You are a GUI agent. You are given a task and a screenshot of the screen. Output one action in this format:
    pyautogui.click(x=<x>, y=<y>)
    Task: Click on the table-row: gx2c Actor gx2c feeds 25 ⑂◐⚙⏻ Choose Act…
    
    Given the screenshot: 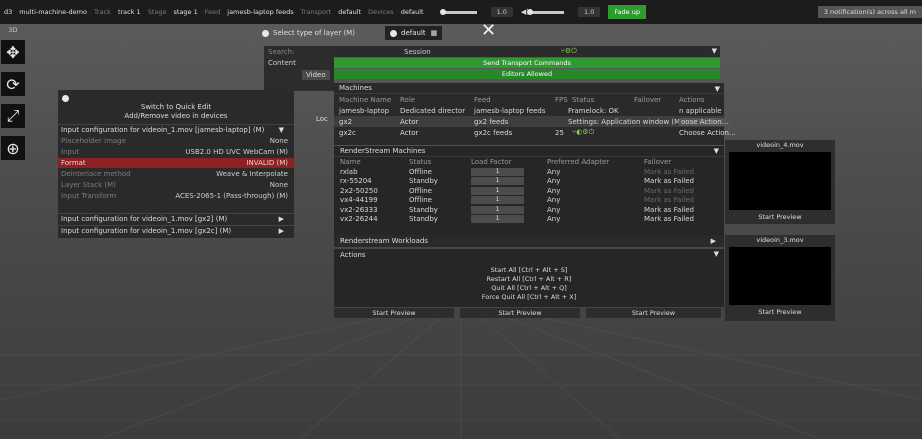 What is the action you would take?
    pyautogui.click(x=535, y=132)
    